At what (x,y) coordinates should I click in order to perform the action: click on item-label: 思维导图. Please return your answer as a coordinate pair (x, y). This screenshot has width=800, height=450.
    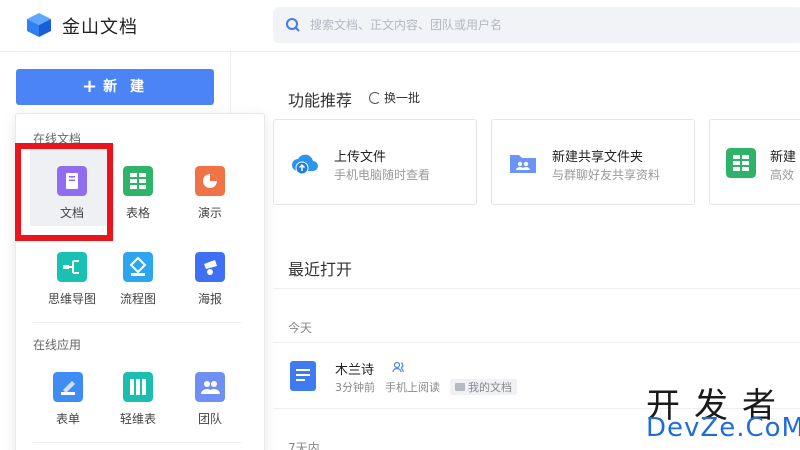
    Looking at the image, I should click on (71, 299).